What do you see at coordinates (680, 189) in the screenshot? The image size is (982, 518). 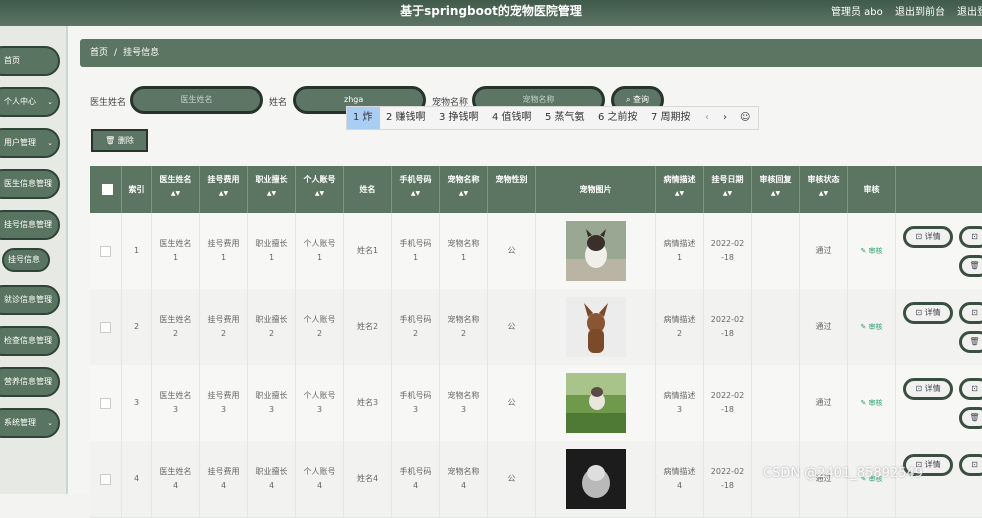 I see `header-description: 病情描述 ▲▼` at bounding box center [680, 189].